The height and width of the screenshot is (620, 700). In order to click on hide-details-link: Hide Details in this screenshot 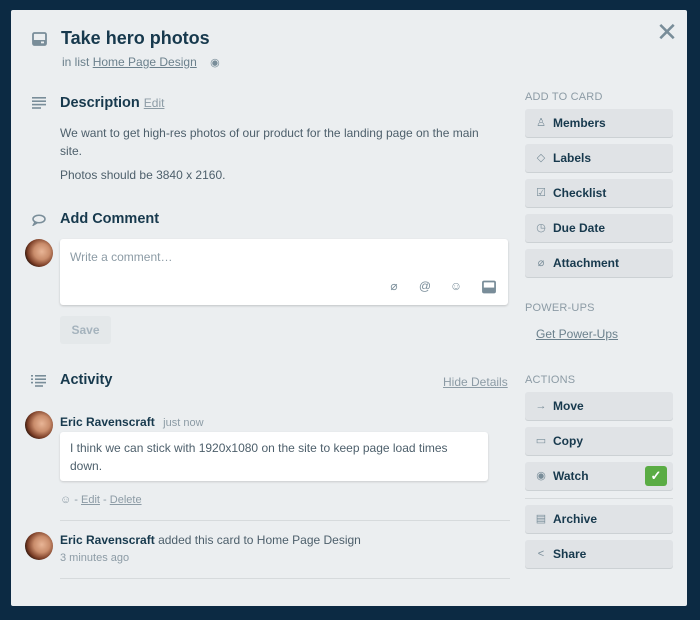, I will do `click(475, 382)`.